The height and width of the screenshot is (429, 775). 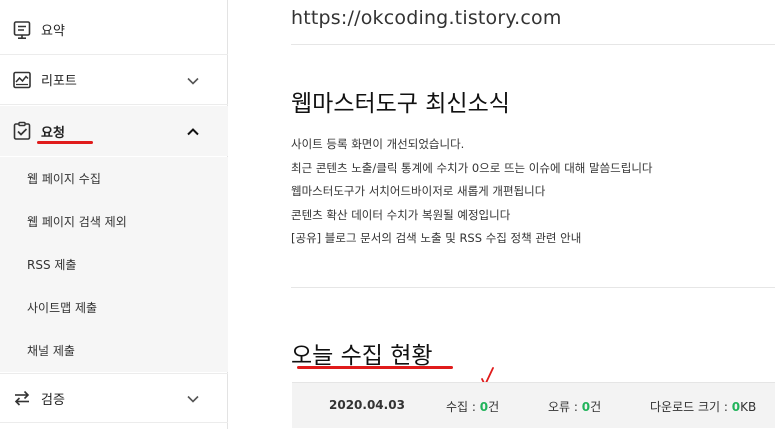 I want to click on sidebar-subitem-page-collect: 웹 페이지 수집, so click(x=114, y=178).